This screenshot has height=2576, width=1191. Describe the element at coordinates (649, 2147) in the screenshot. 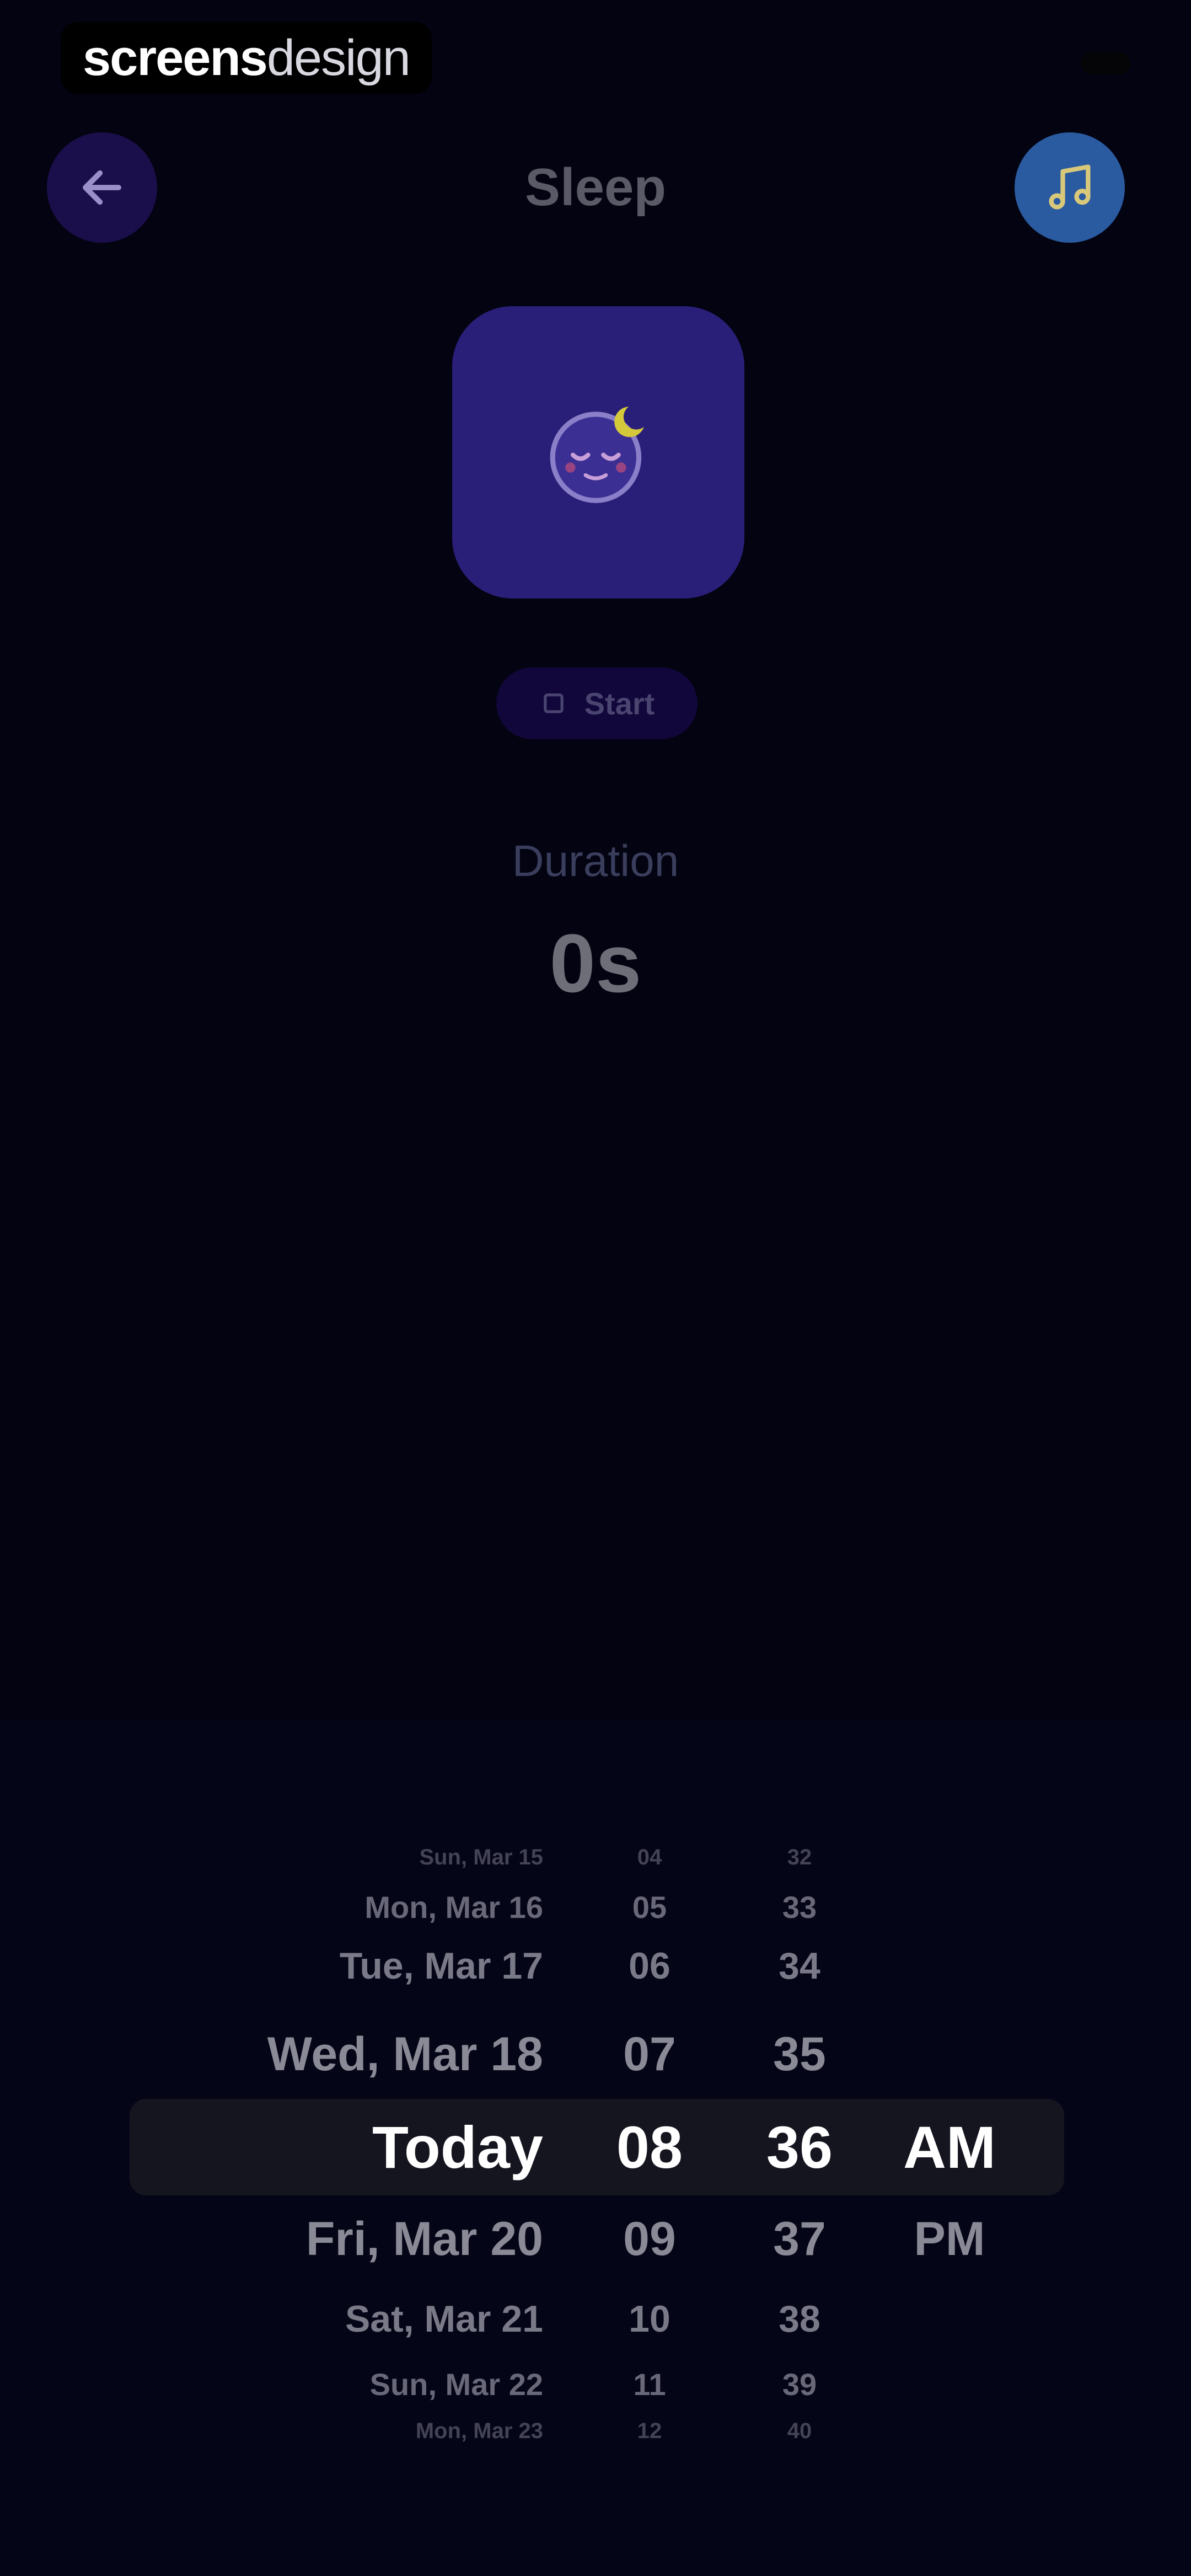

I see `picker-hour-selected: 08` at that location.